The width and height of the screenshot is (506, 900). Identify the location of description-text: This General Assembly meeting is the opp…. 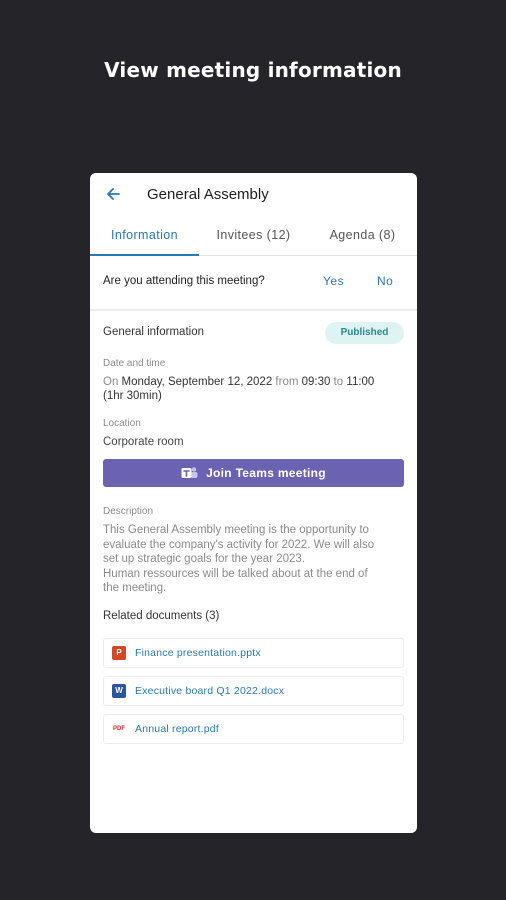
(253, 559).